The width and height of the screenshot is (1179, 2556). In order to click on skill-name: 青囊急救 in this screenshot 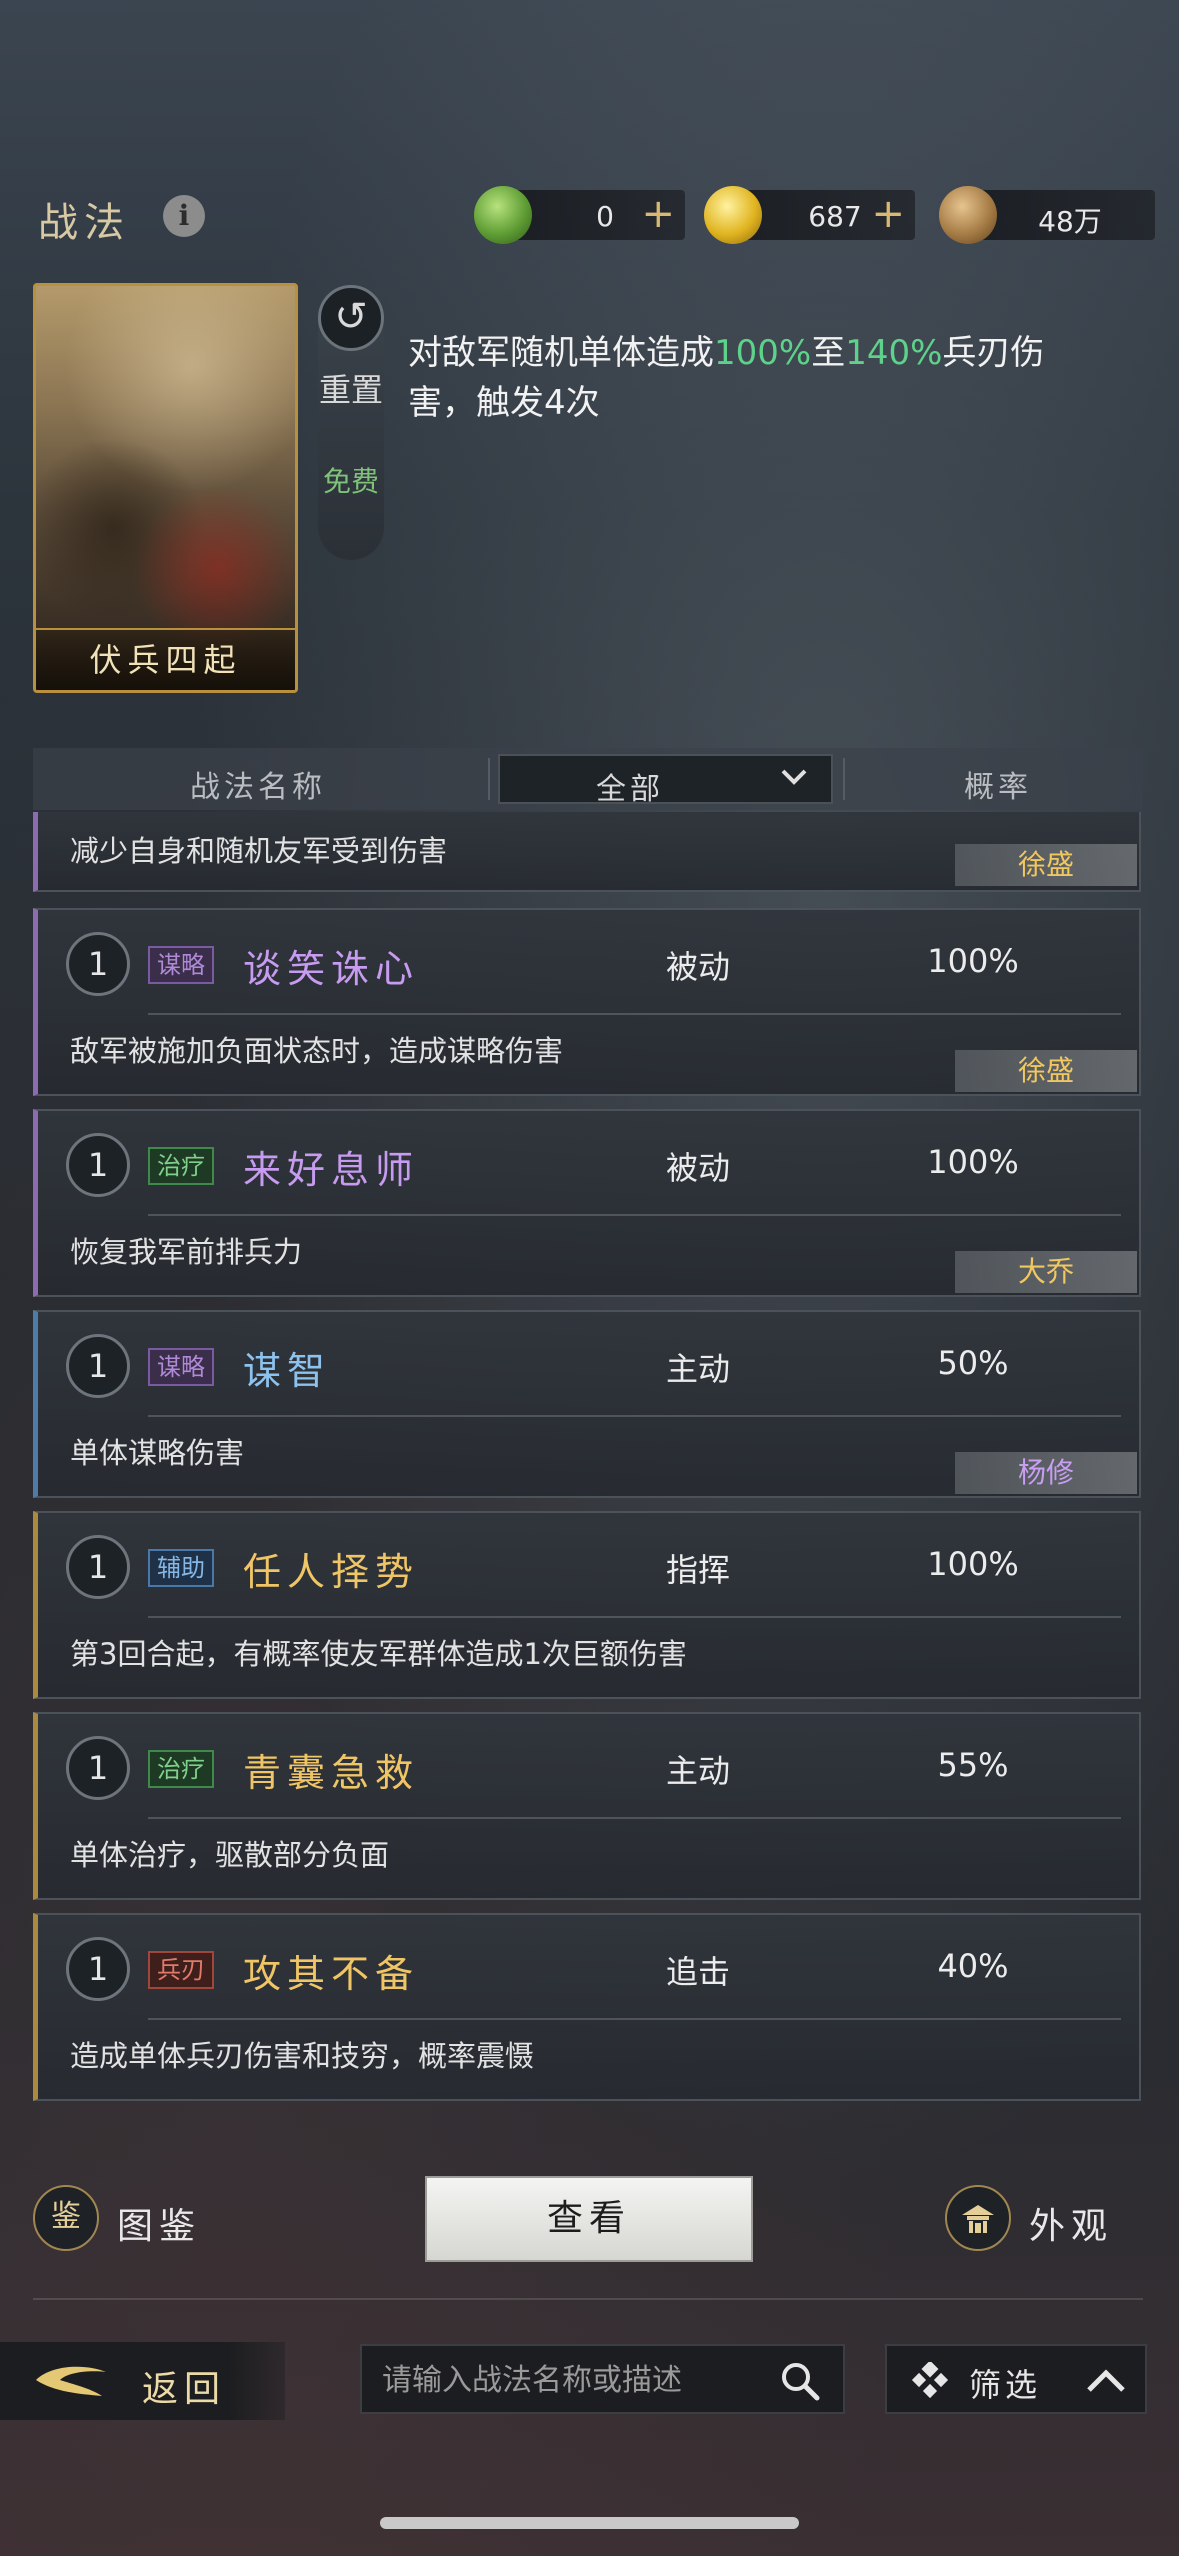, I will do `click(331, 1773)`.